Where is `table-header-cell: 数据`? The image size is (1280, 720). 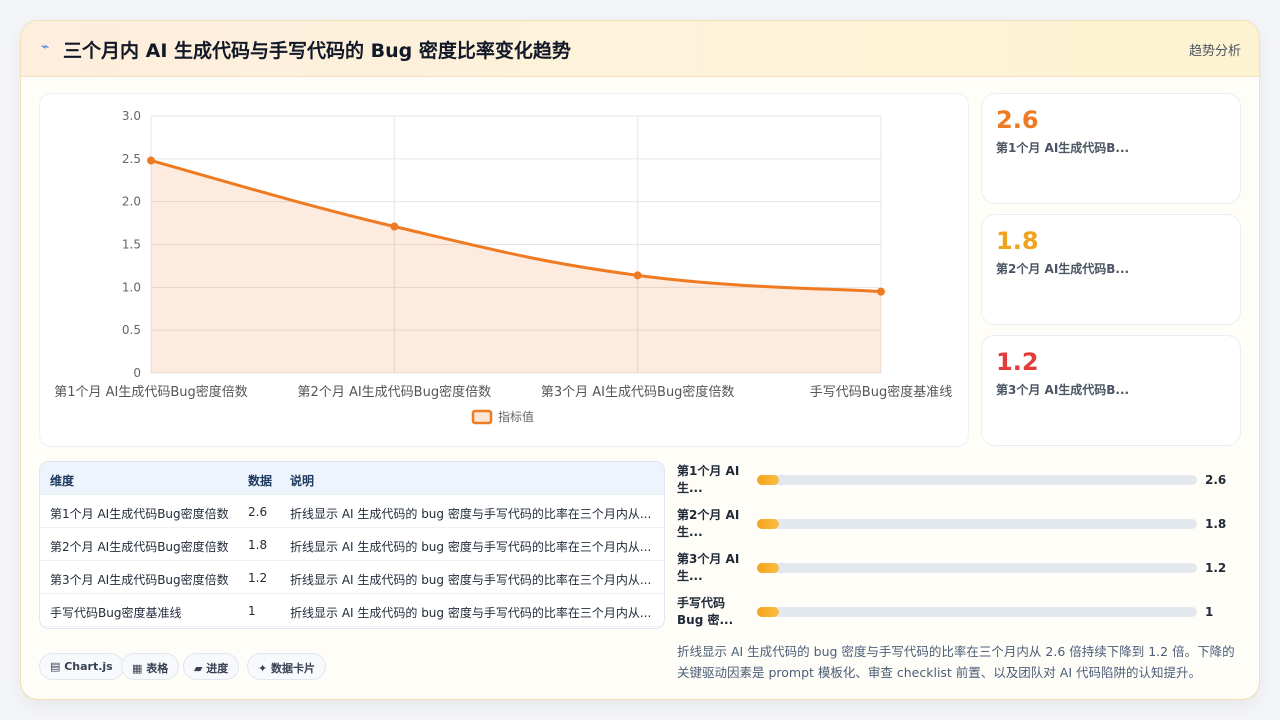
table-header-cell: 数据 is located at coordinates (260, 481).